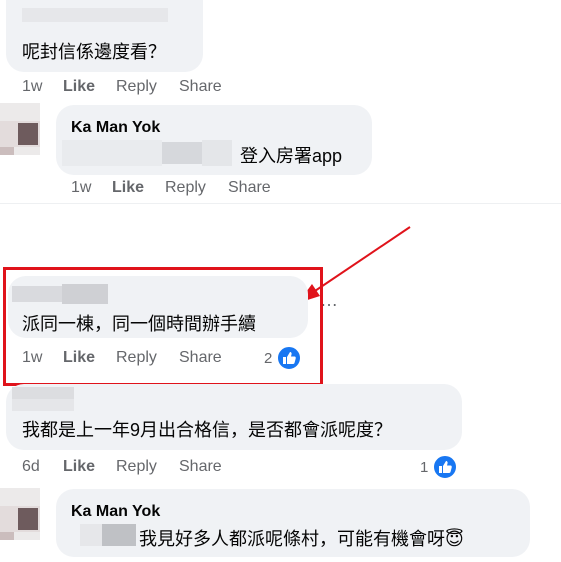 This screenshot has width=561, height=562. Describe the element at coordinates (424, 467) in the screenshot. I see `reaction-count: 1` at that location.